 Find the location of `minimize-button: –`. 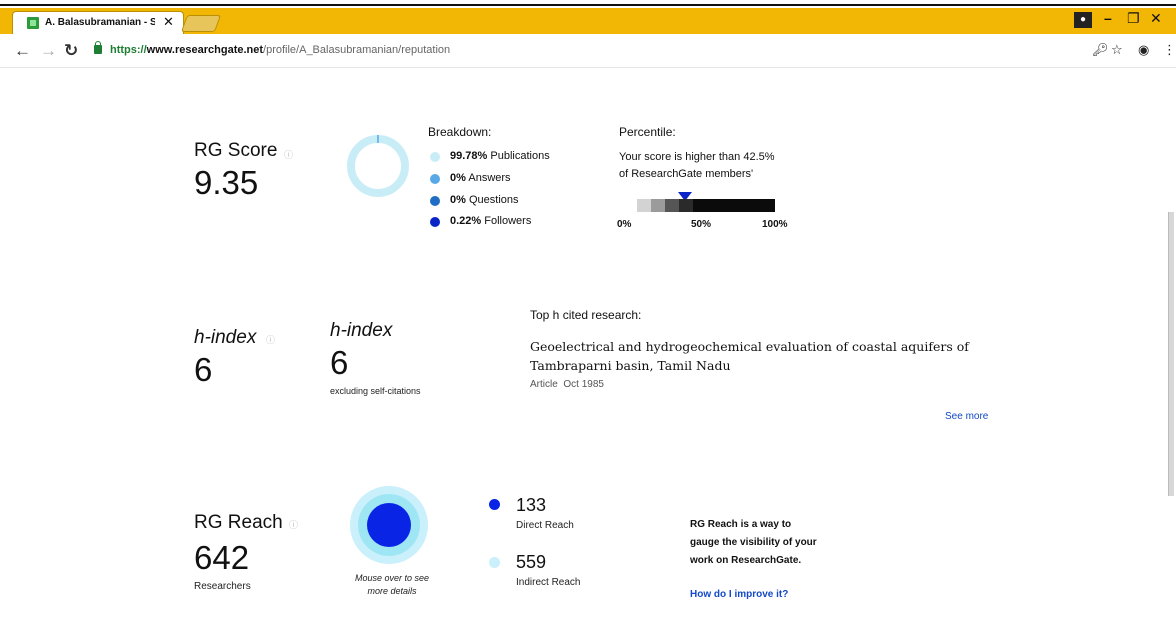

minimize-button: – is located at coordinates (1108, 18).